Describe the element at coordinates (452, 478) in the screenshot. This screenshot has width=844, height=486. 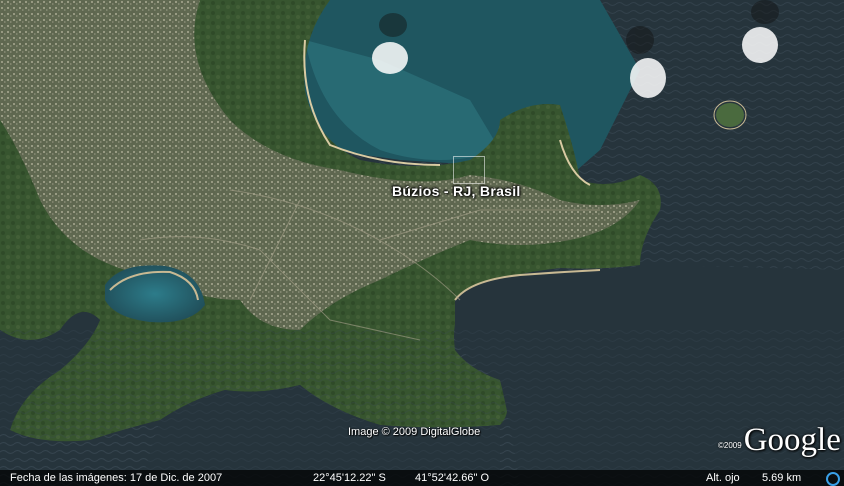
I see `longitude-readout: 41°52'42.66" O` at that location.